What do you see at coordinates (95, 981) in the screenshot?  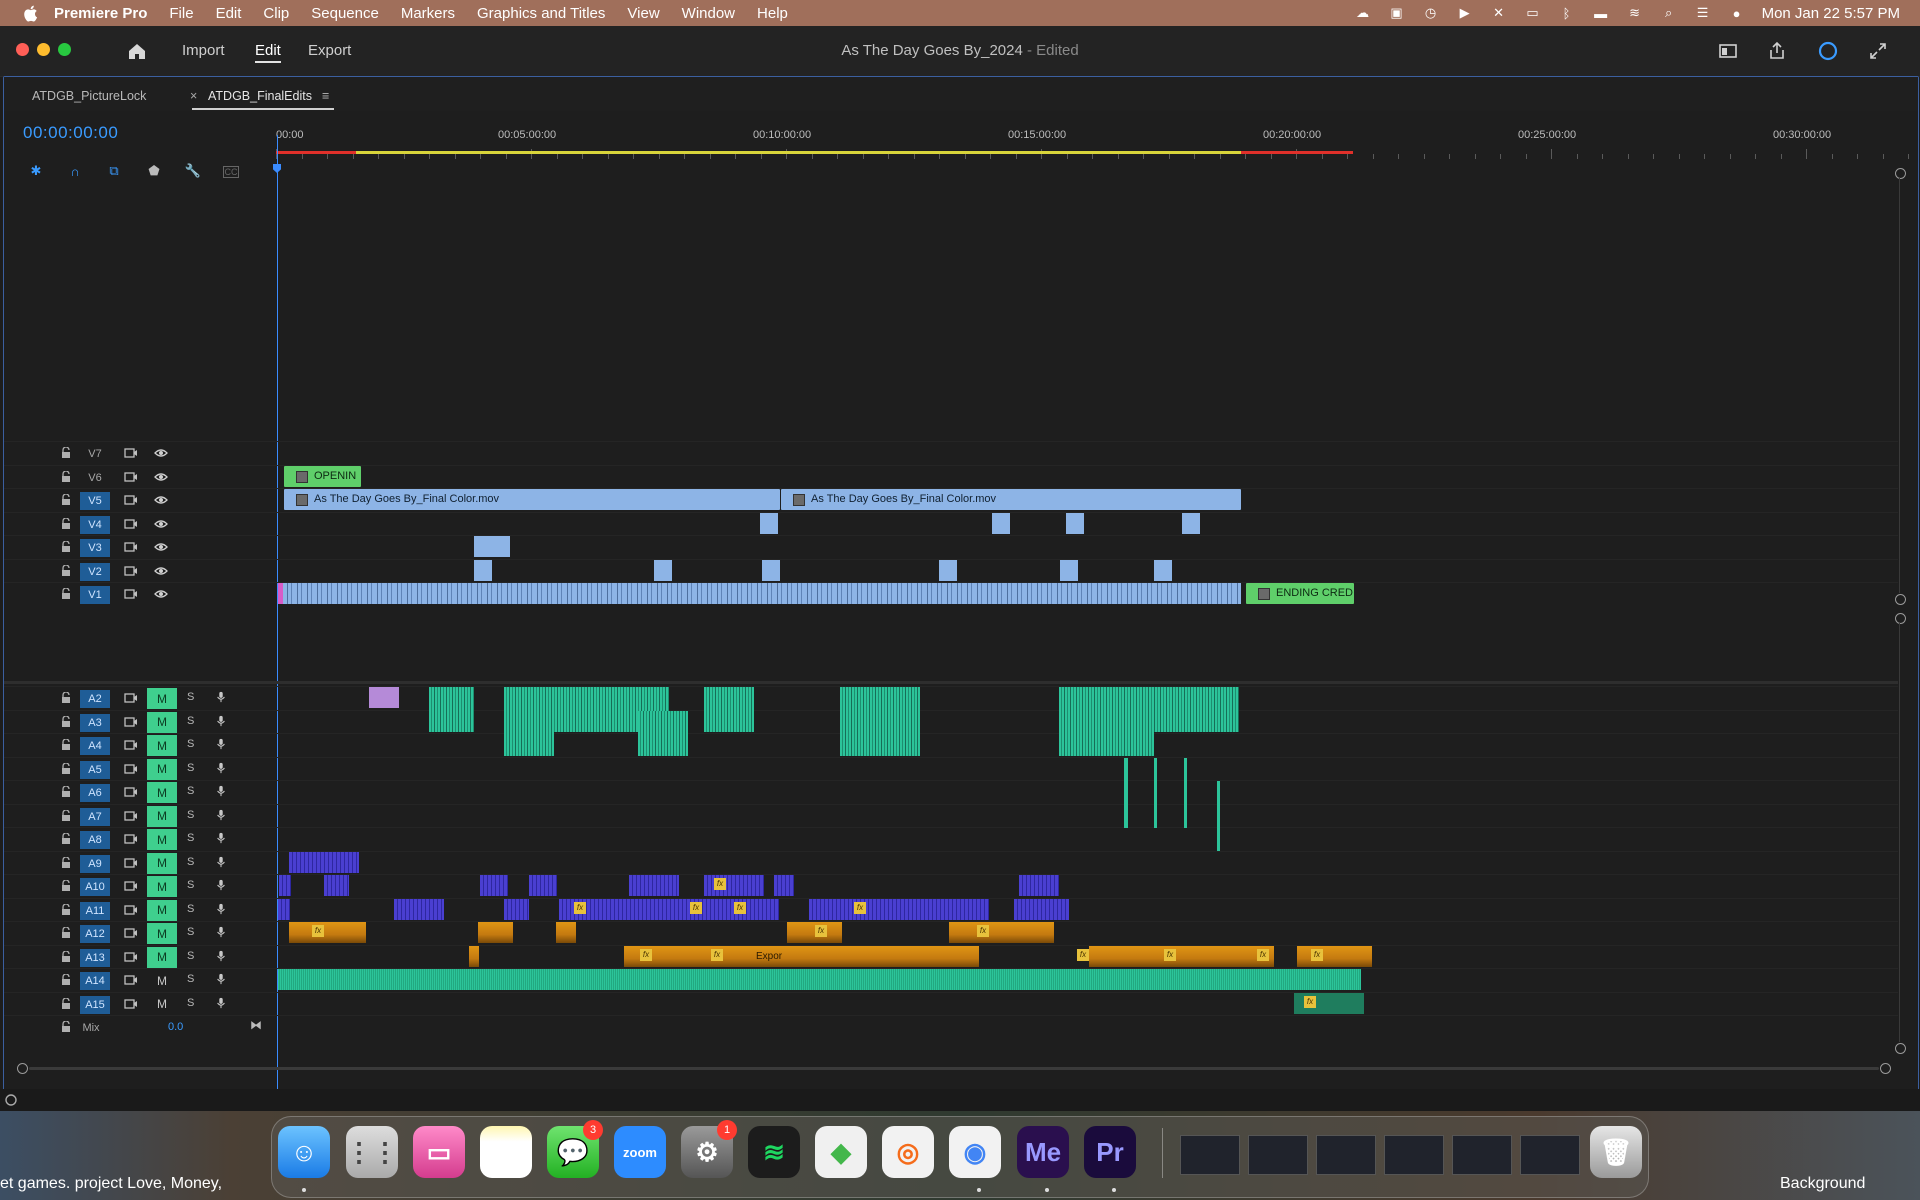 I see `track-target-a14: A14` at bounding box center [95, 981].